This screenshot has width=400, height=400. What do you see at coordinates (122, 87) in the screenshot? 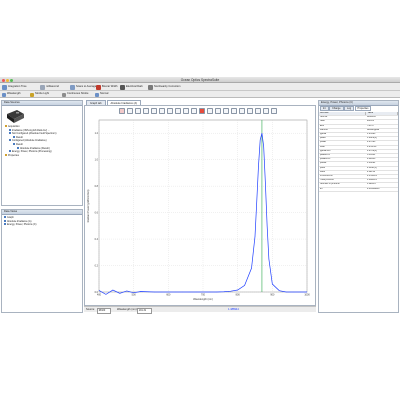
I see `dark-icon` at bounding box center [122, 87].